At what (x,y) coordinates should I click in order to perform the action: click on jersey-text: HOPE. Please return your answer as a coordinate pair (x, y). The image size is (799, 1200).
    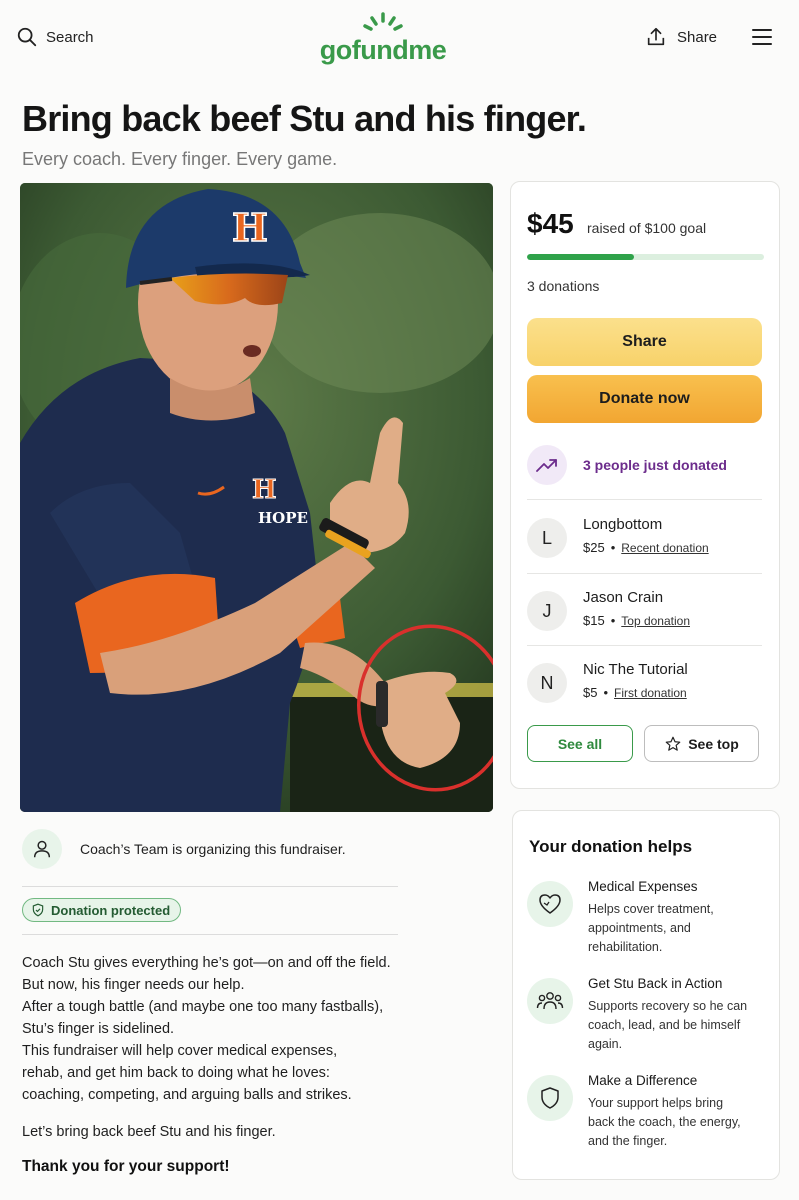
    Looking at the image, I should click on (283, 518).